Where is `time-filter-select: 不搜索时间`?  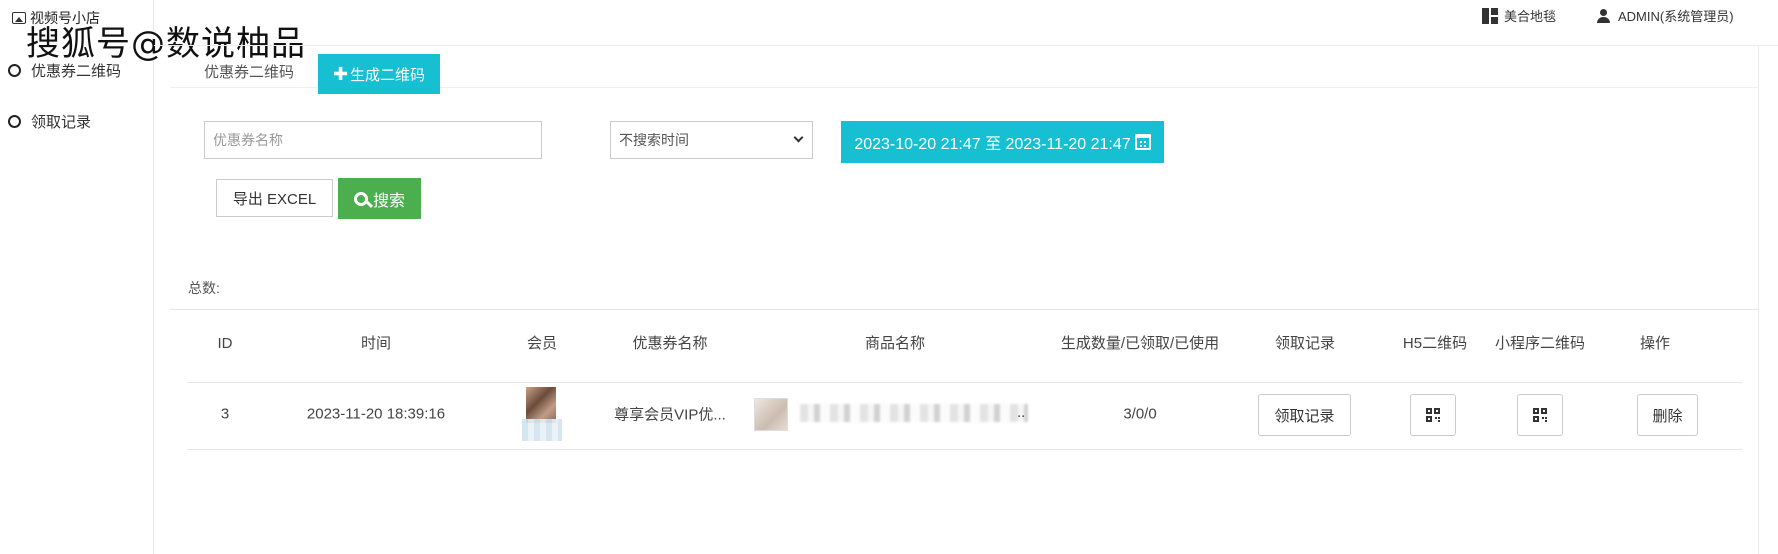
time-filter-select: 不搜索时间 is located at coordinates (711, 140).